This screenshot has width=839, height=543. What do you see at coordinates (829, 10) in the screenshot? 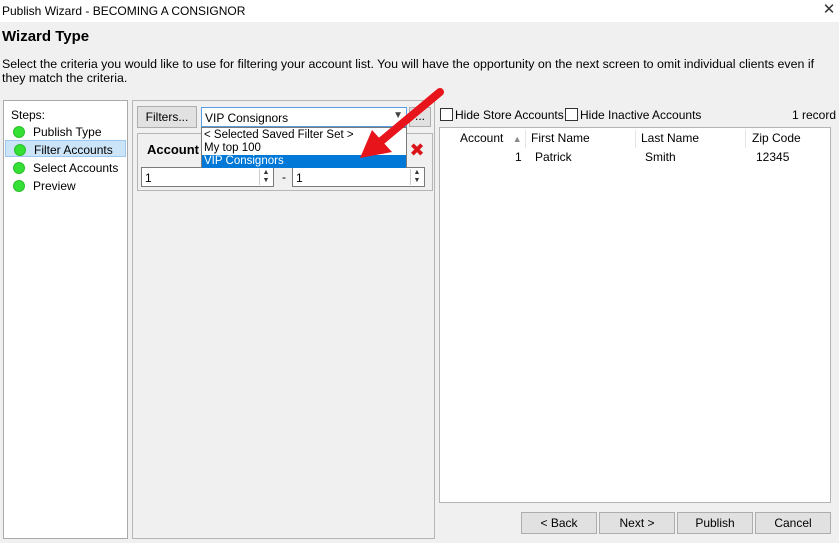
I see `close-icon: ✕` at bounding box center [829, 10].